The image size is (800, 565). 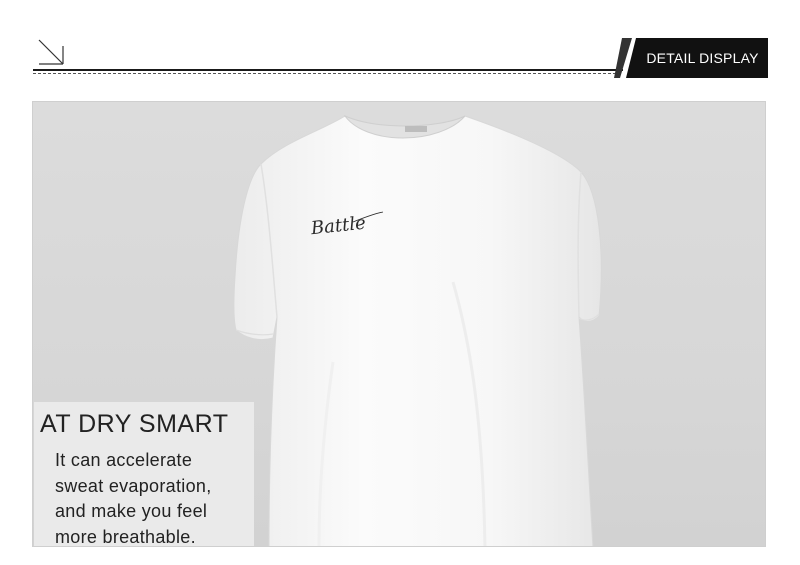 I want to click on feature-title: AT DRY SMART, so click(x=134, y=424).